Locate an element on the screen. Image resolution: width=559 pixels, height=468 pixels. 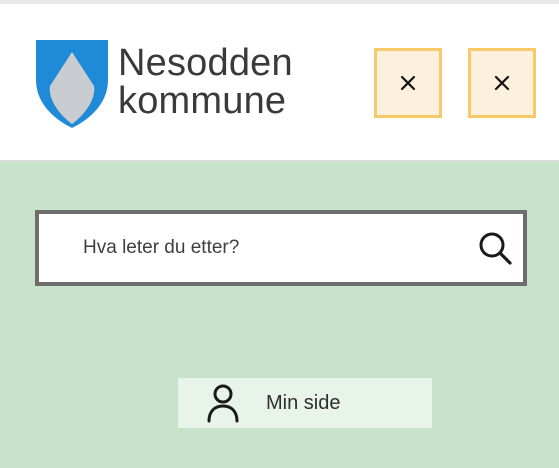
min-side-button: Min side is located at coordinates (305, 403).